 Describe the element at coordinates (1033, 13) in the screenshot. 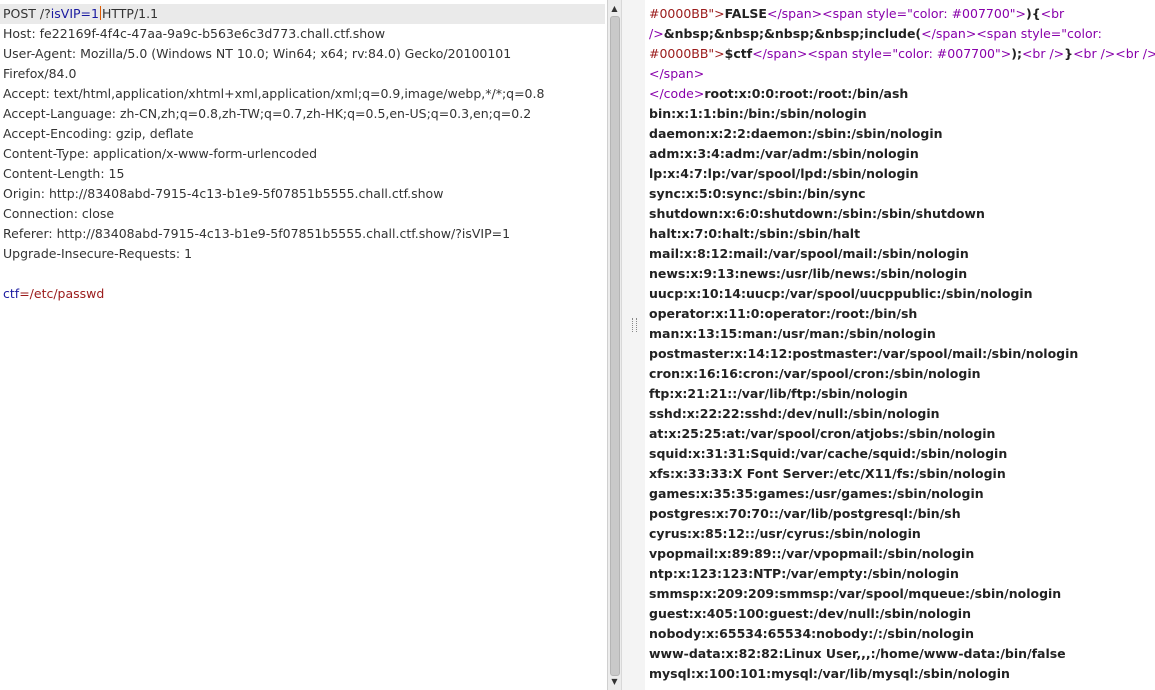

I see `php-token: ){` at that location.